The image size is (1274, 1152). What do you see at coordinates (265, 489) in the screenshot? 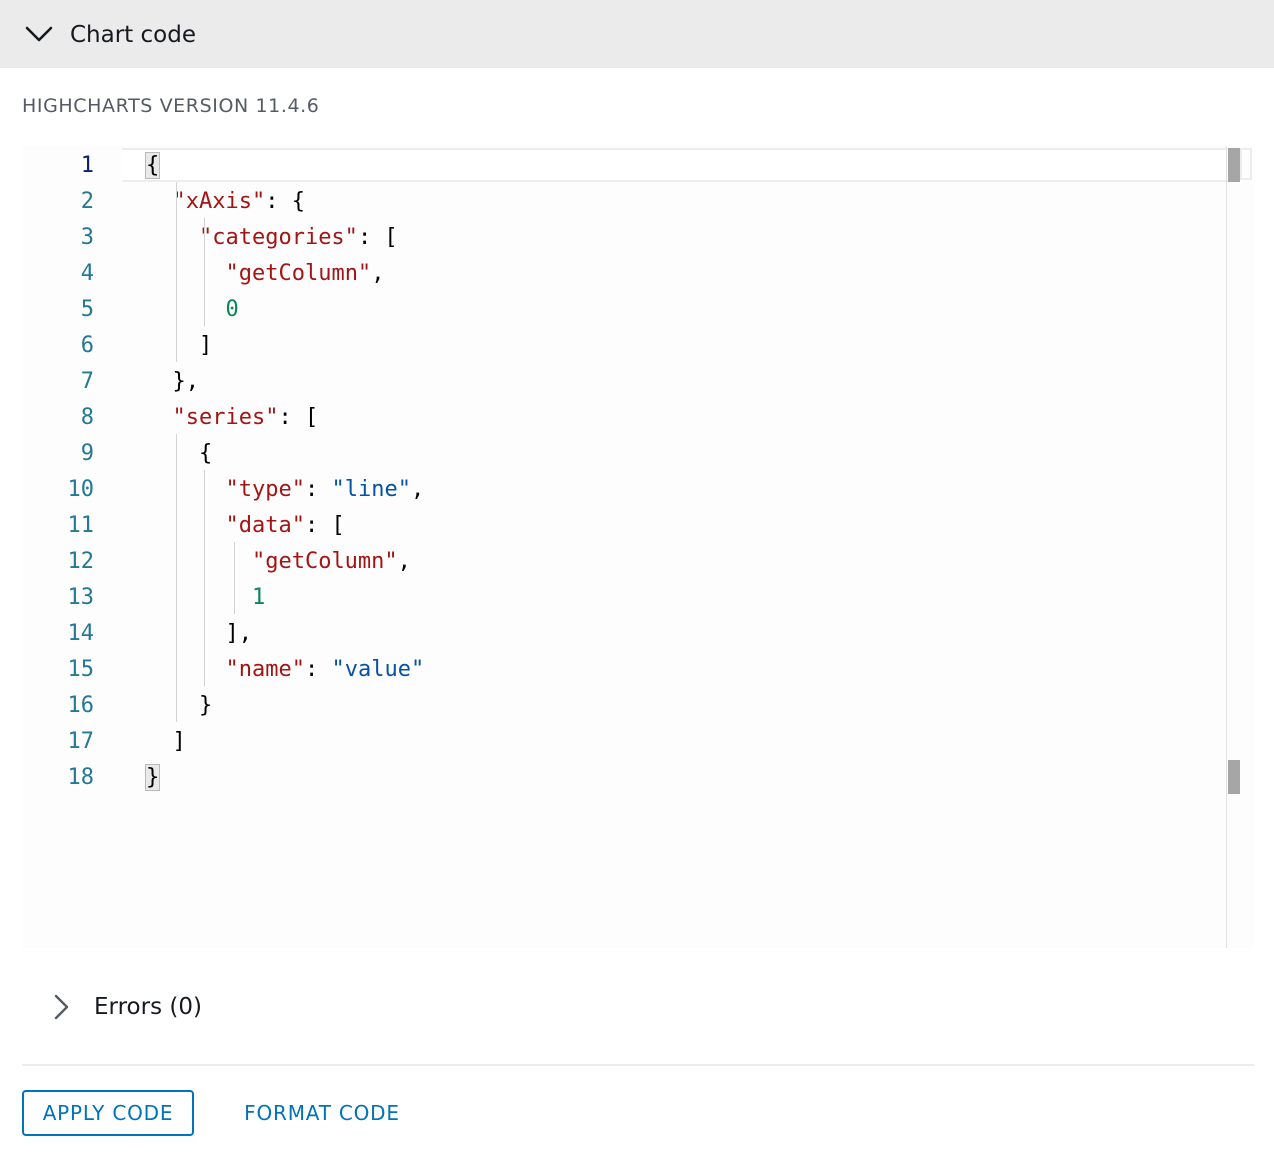
I see `json-key: "type"` at bounding box center [265, 489].